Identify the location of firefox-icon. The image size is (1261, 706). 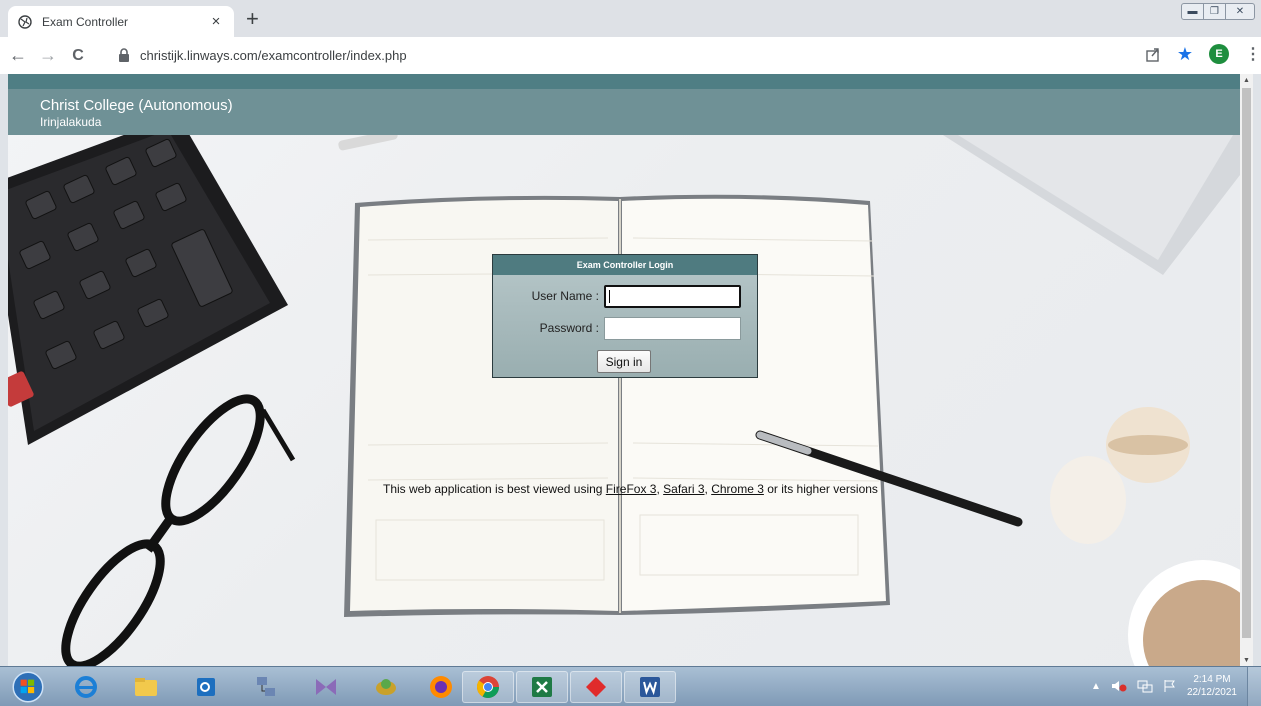
(441, 687).